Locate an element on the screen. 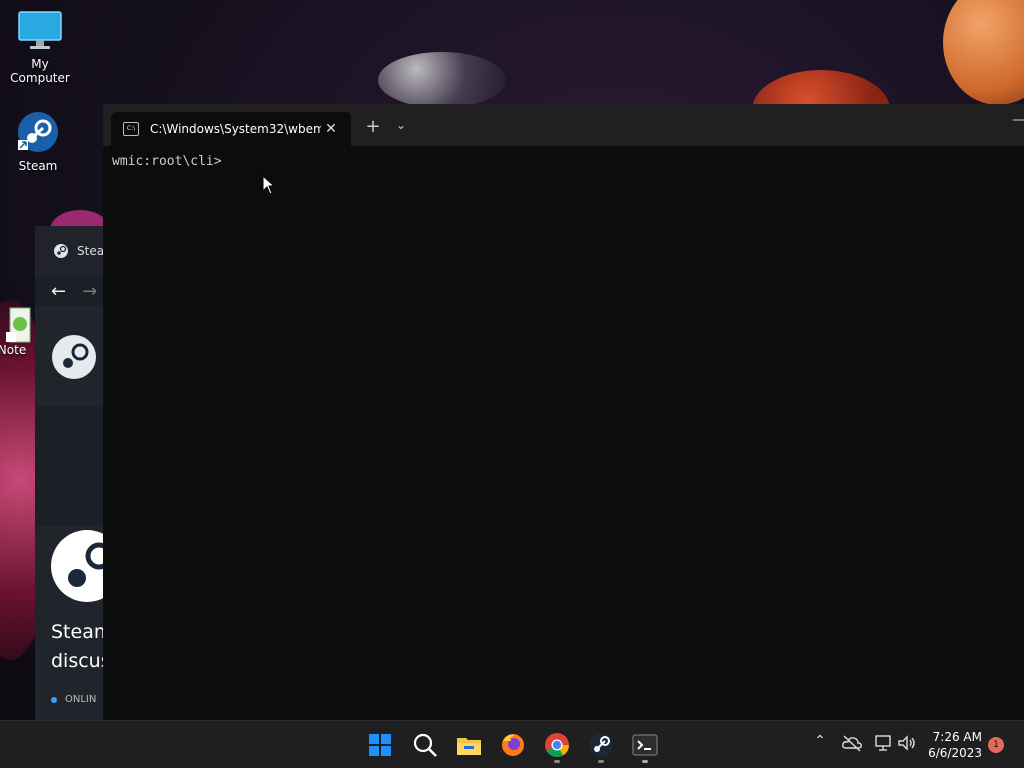 The width and height of the screenshot is (1024, 768). forward-arrow-icon: → is located at coordinates (89, 291).